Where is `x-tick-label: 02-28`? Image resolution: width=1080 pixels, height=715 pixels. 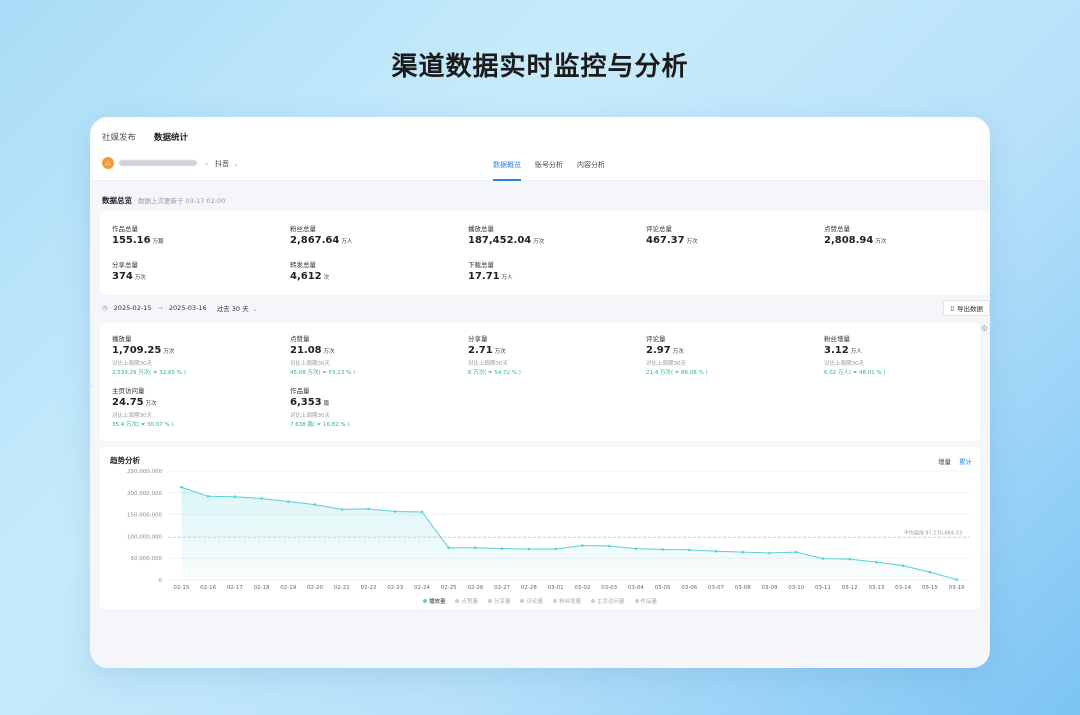
x-tick-label: 02-28 is located at coordinates (529, 588).